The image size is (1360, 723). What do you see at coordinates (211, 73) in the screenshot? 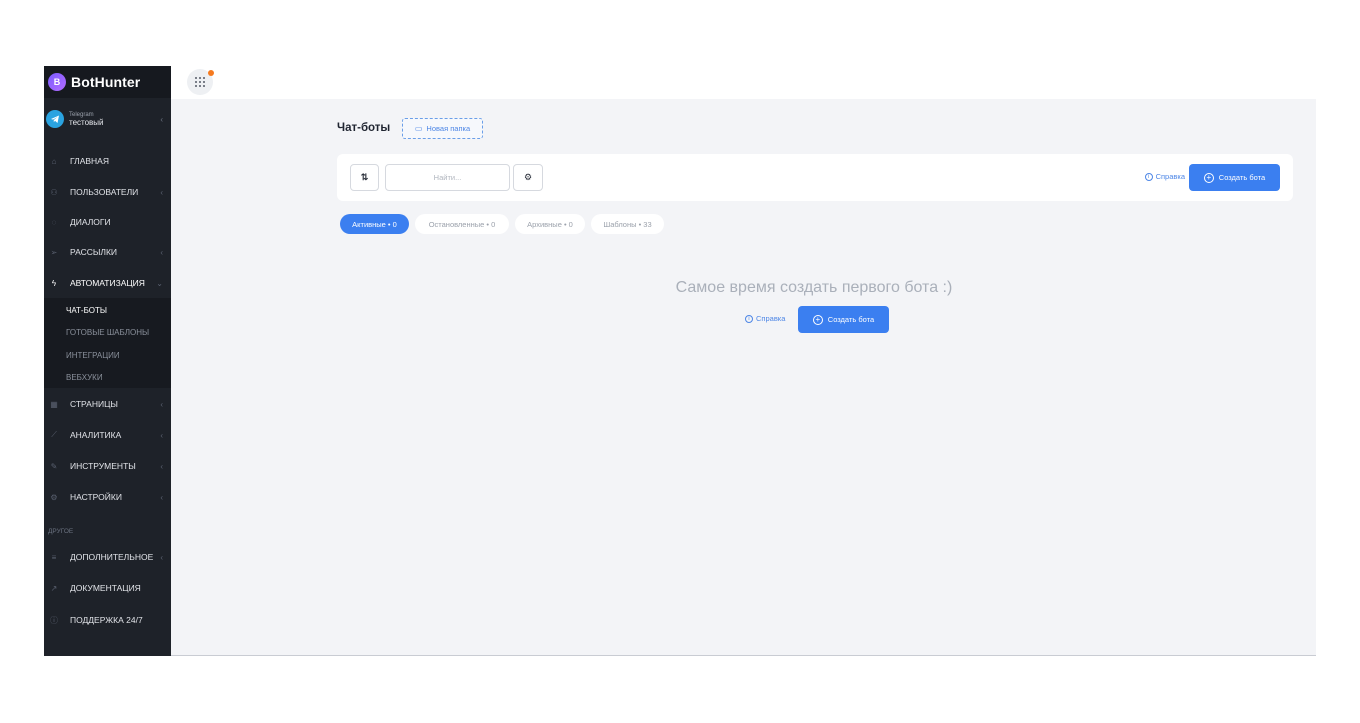
I see `notification-dot` at bounding box center [211, 73].